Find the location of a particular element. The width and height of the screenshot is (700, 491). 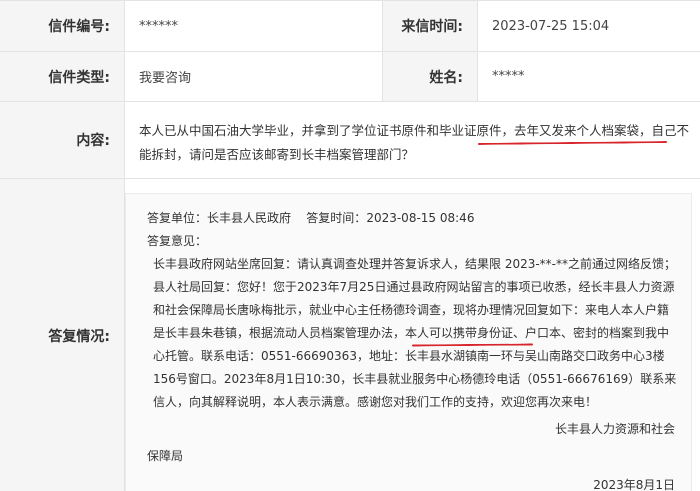

letter-number-label: 信件编号: is located at coordinates (62, 26).